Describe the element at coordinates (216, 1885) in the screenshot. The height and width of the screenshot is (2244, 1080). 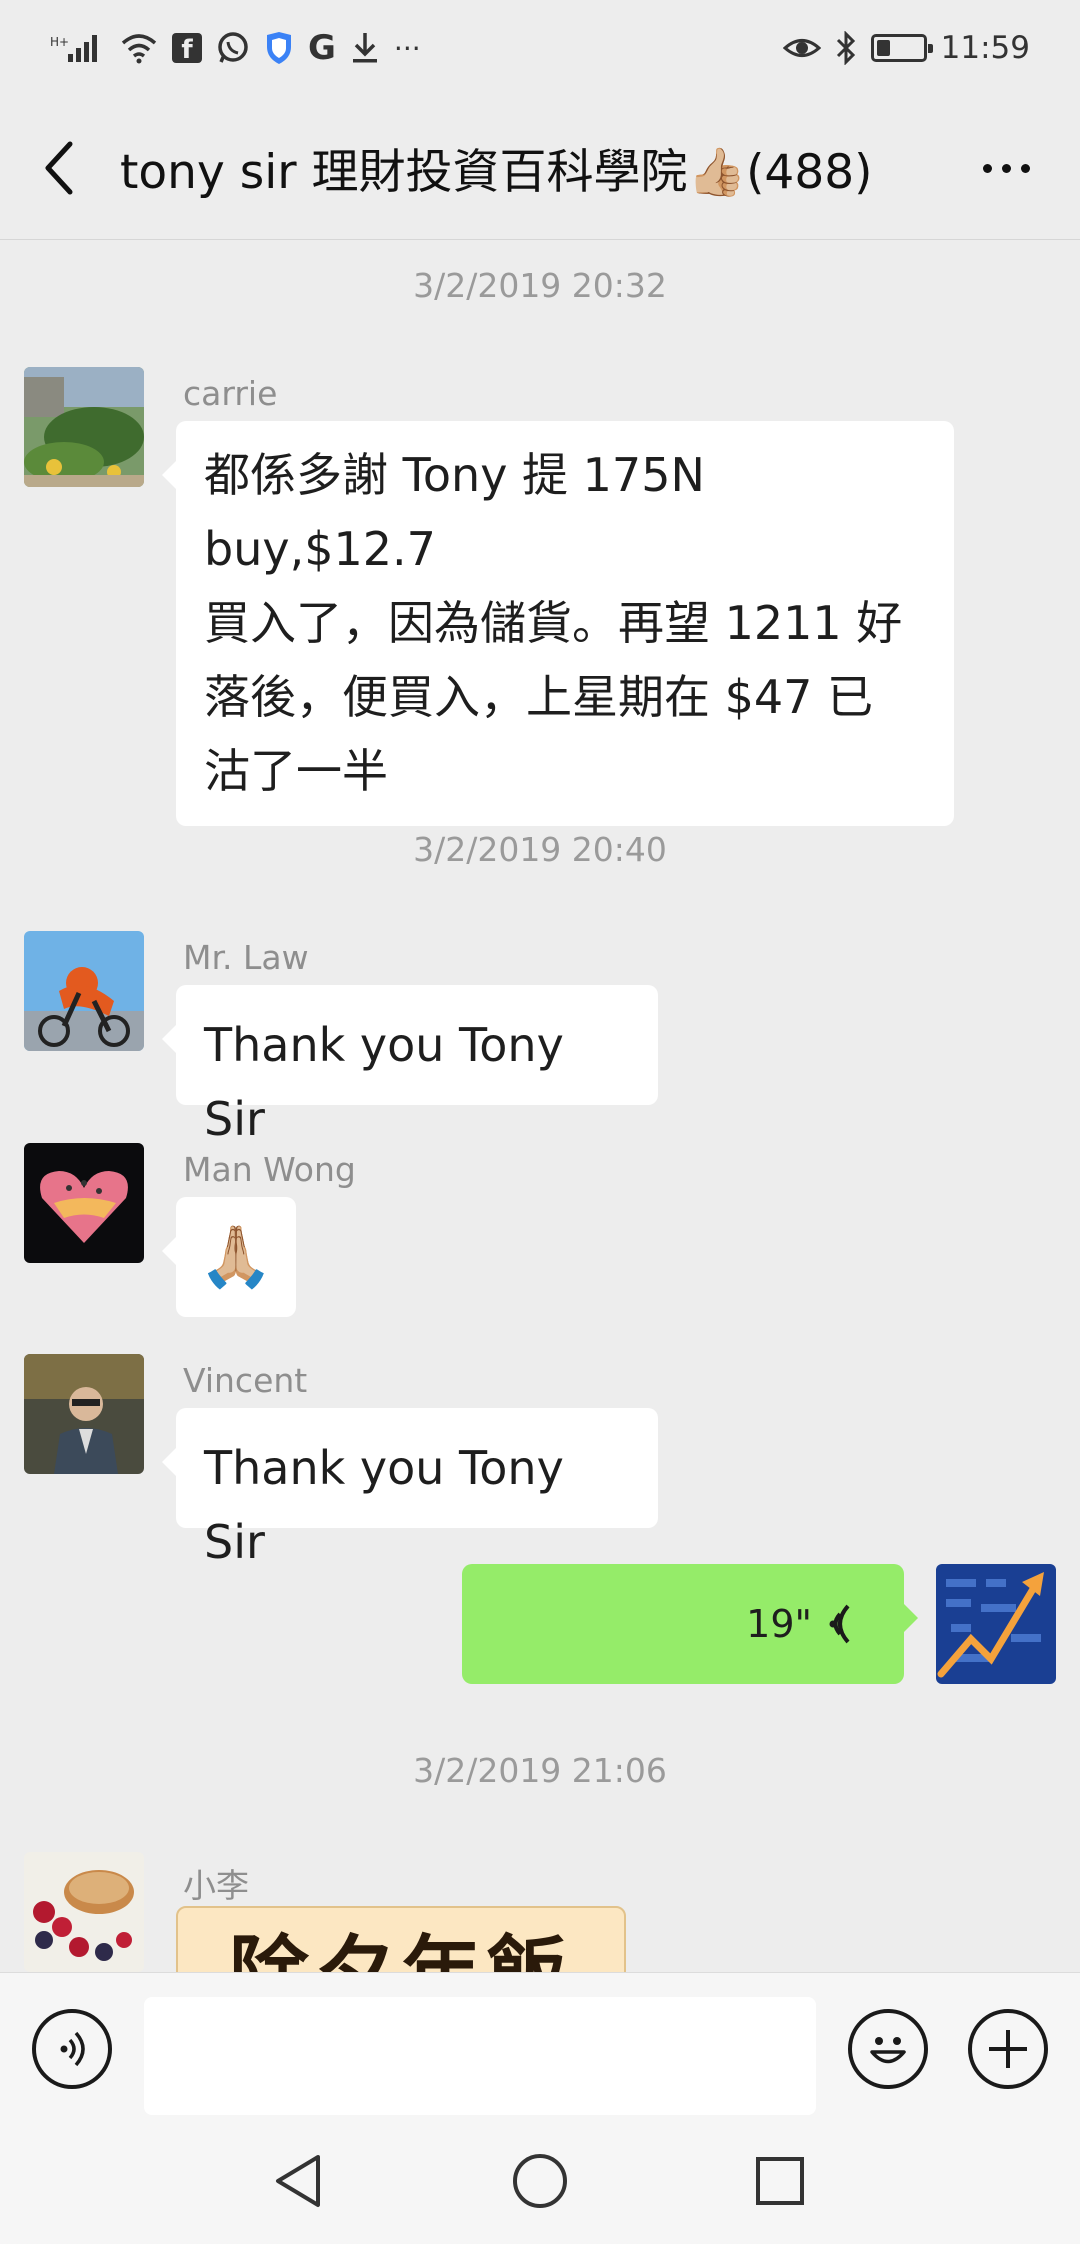
I see `sender-name: 小李` at that location.